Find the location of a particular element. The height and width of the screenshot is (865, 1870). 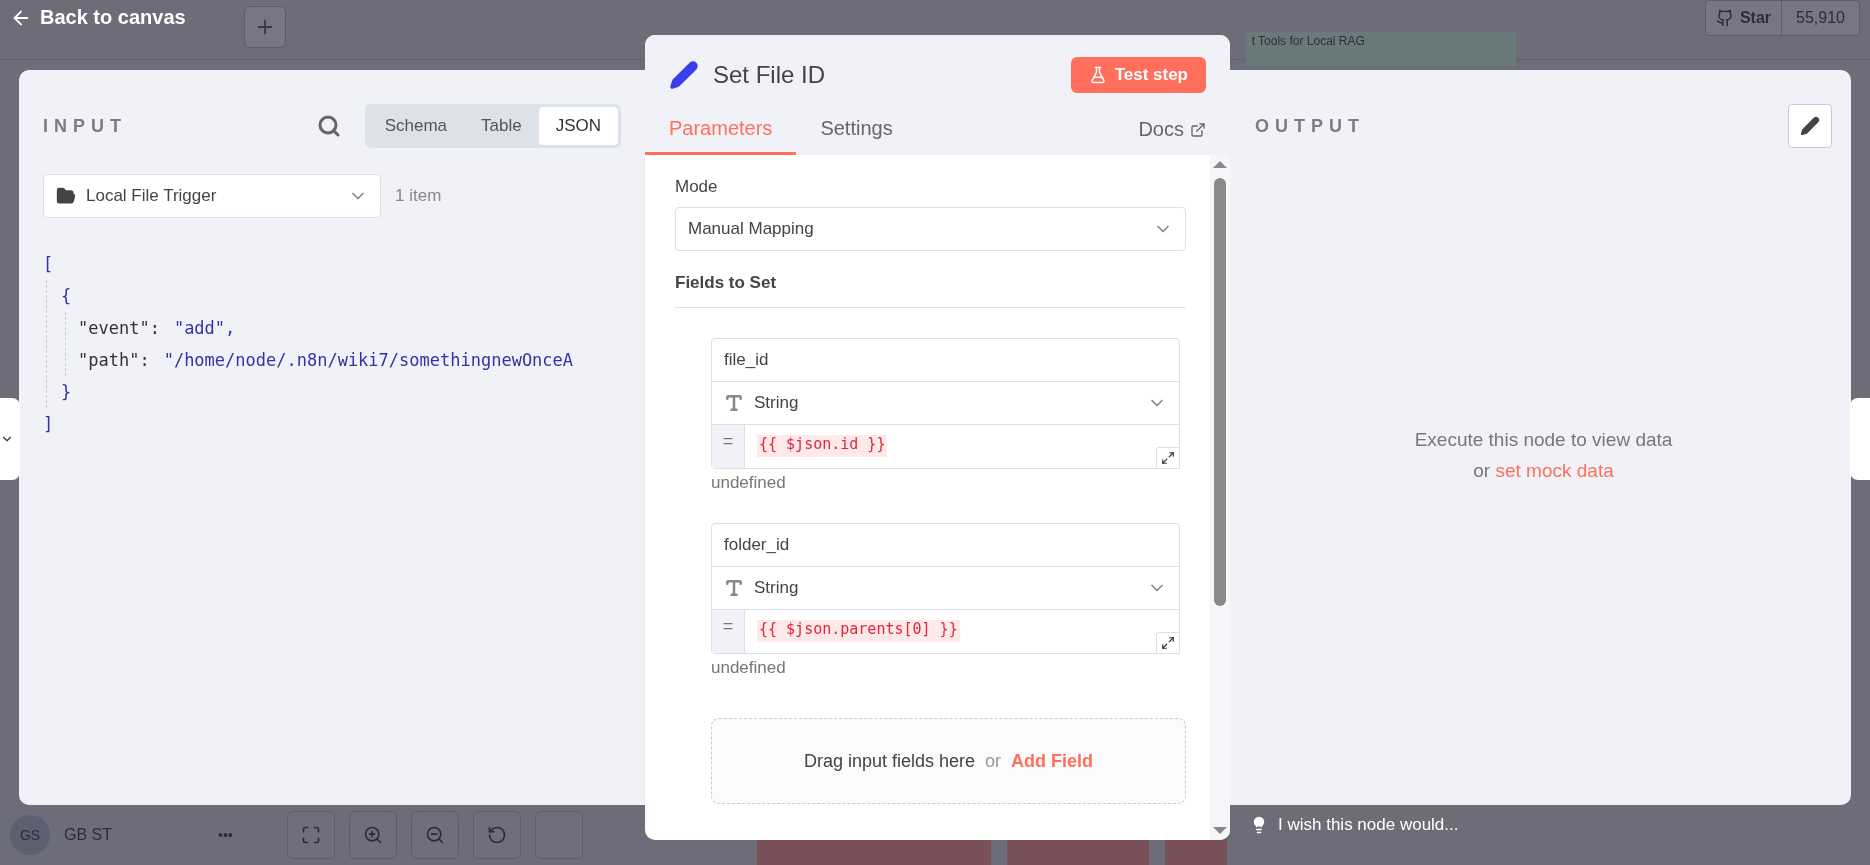

zoom-out-icon is located at coordinates (434, 835).